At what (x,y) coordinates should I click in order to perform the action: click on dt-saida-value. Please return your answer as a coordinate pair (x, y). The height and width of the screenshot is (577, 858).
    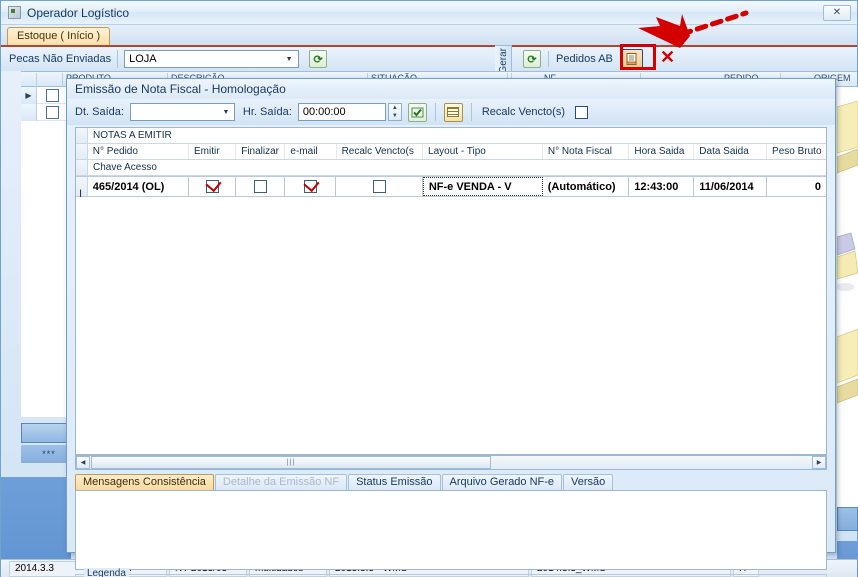
    Looking at the image, I should click on (133, 110).